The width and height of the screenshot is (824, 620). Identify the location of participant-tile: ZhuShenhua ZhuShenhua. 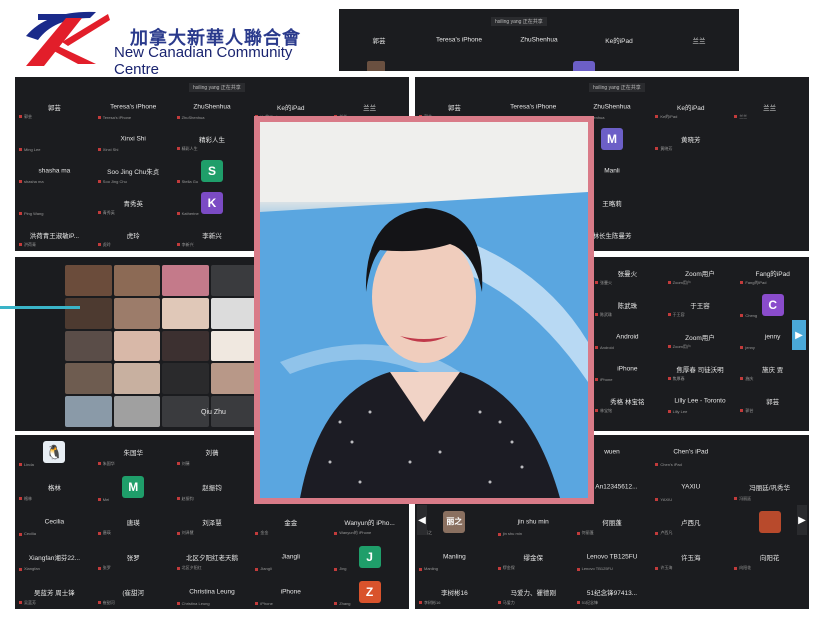
(212, 107).